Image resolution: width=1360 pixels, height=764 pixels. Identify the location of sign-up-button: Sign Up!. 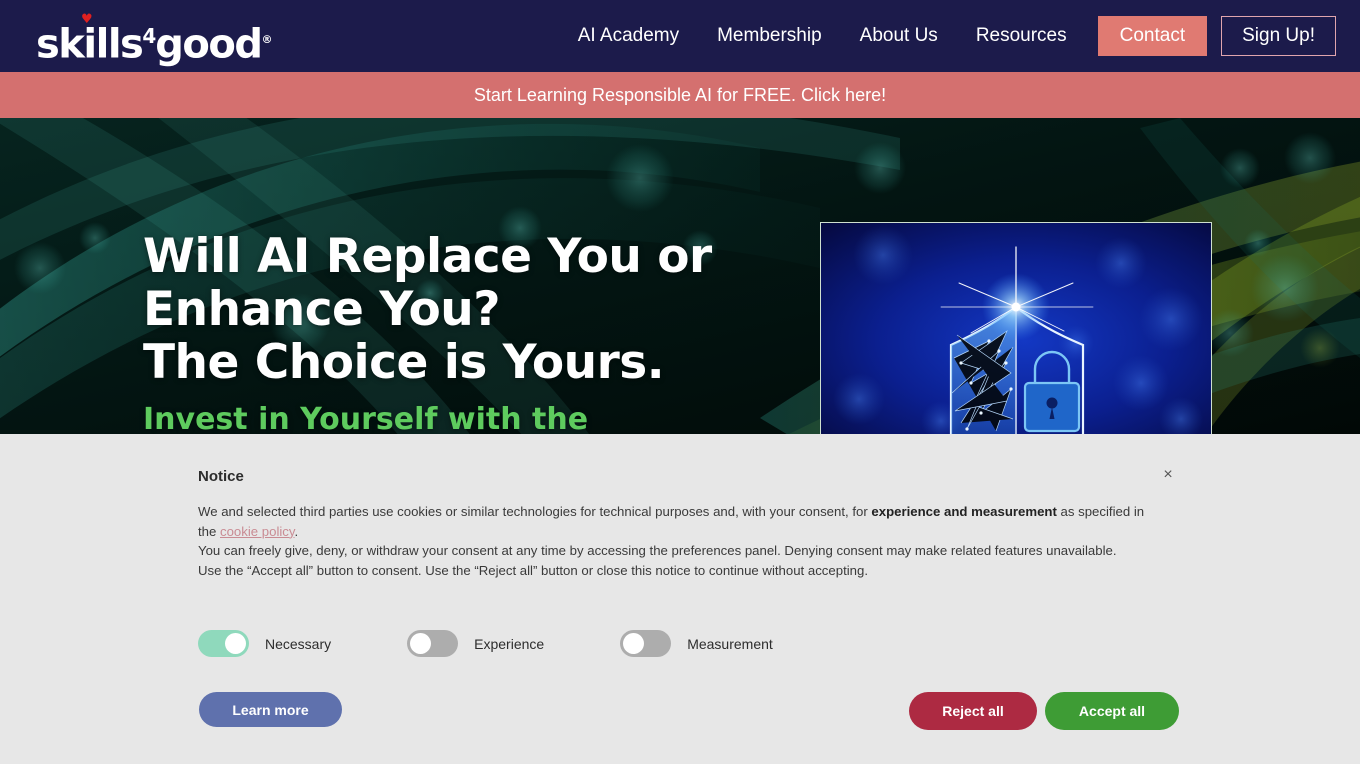
(1278, 36).